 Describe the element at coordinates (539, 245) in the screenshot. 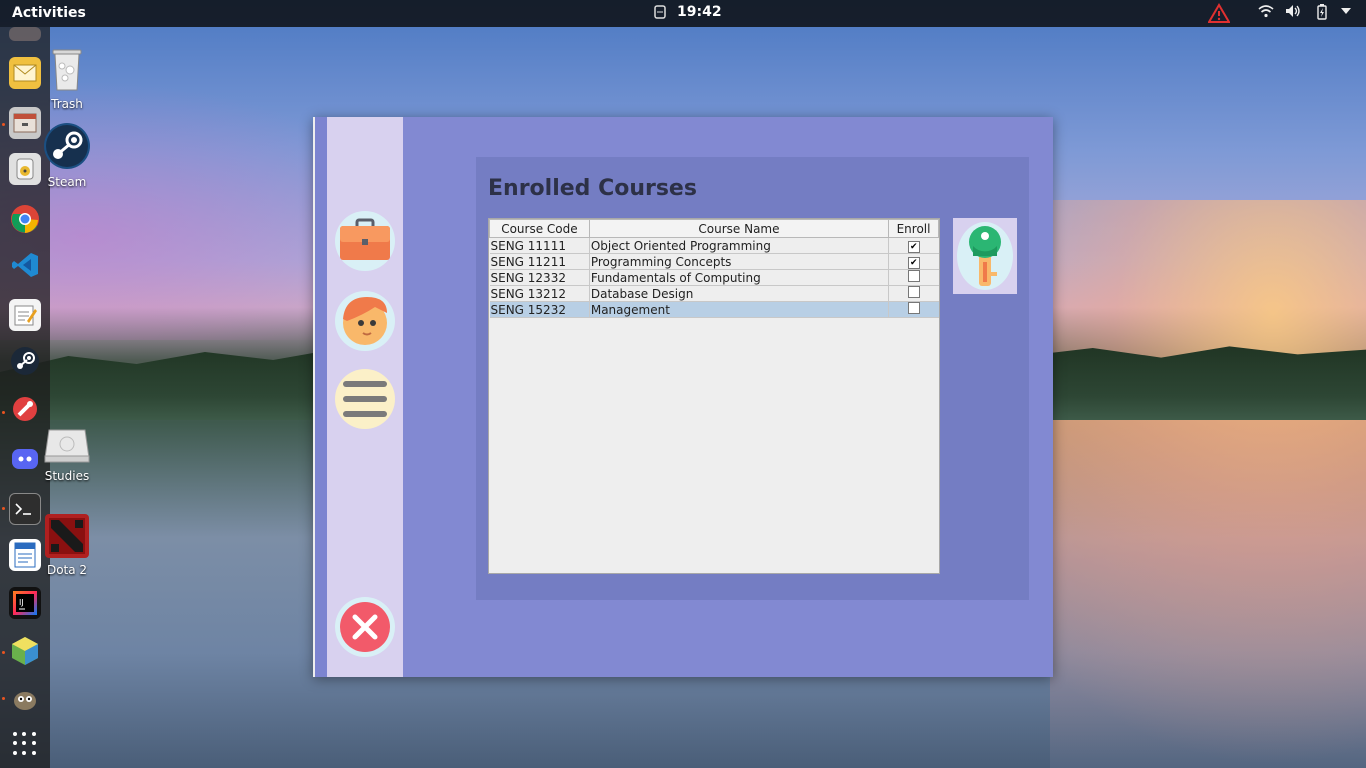

I see `course-code-cell: SENG 11111` at that location.